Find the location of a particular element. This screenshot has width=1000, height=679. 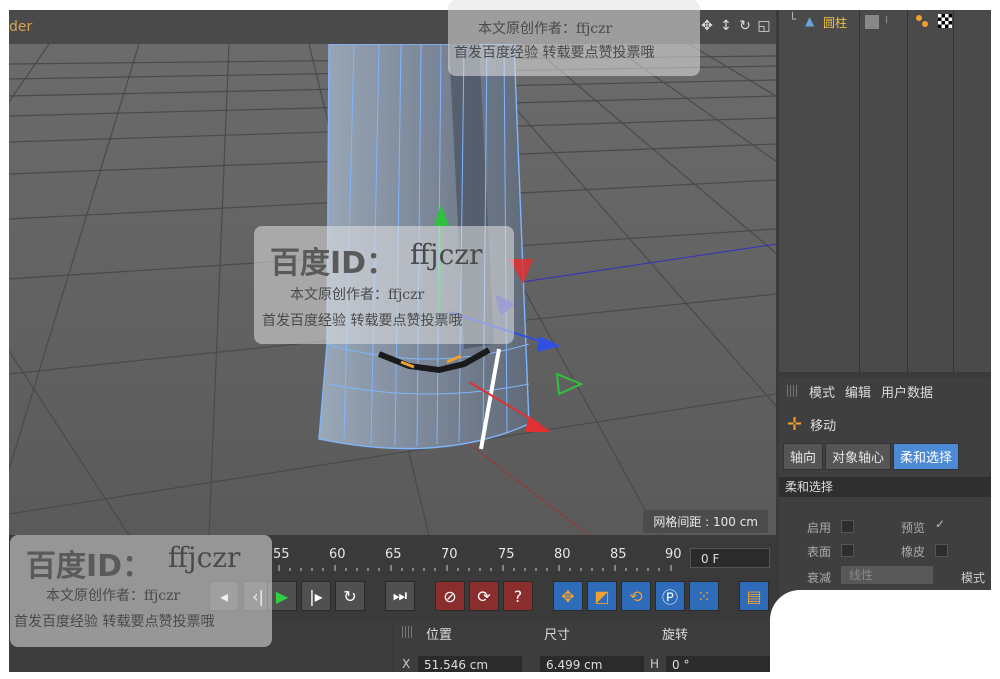

falloff-label: 衰减 is located at coordinates (819, 578).